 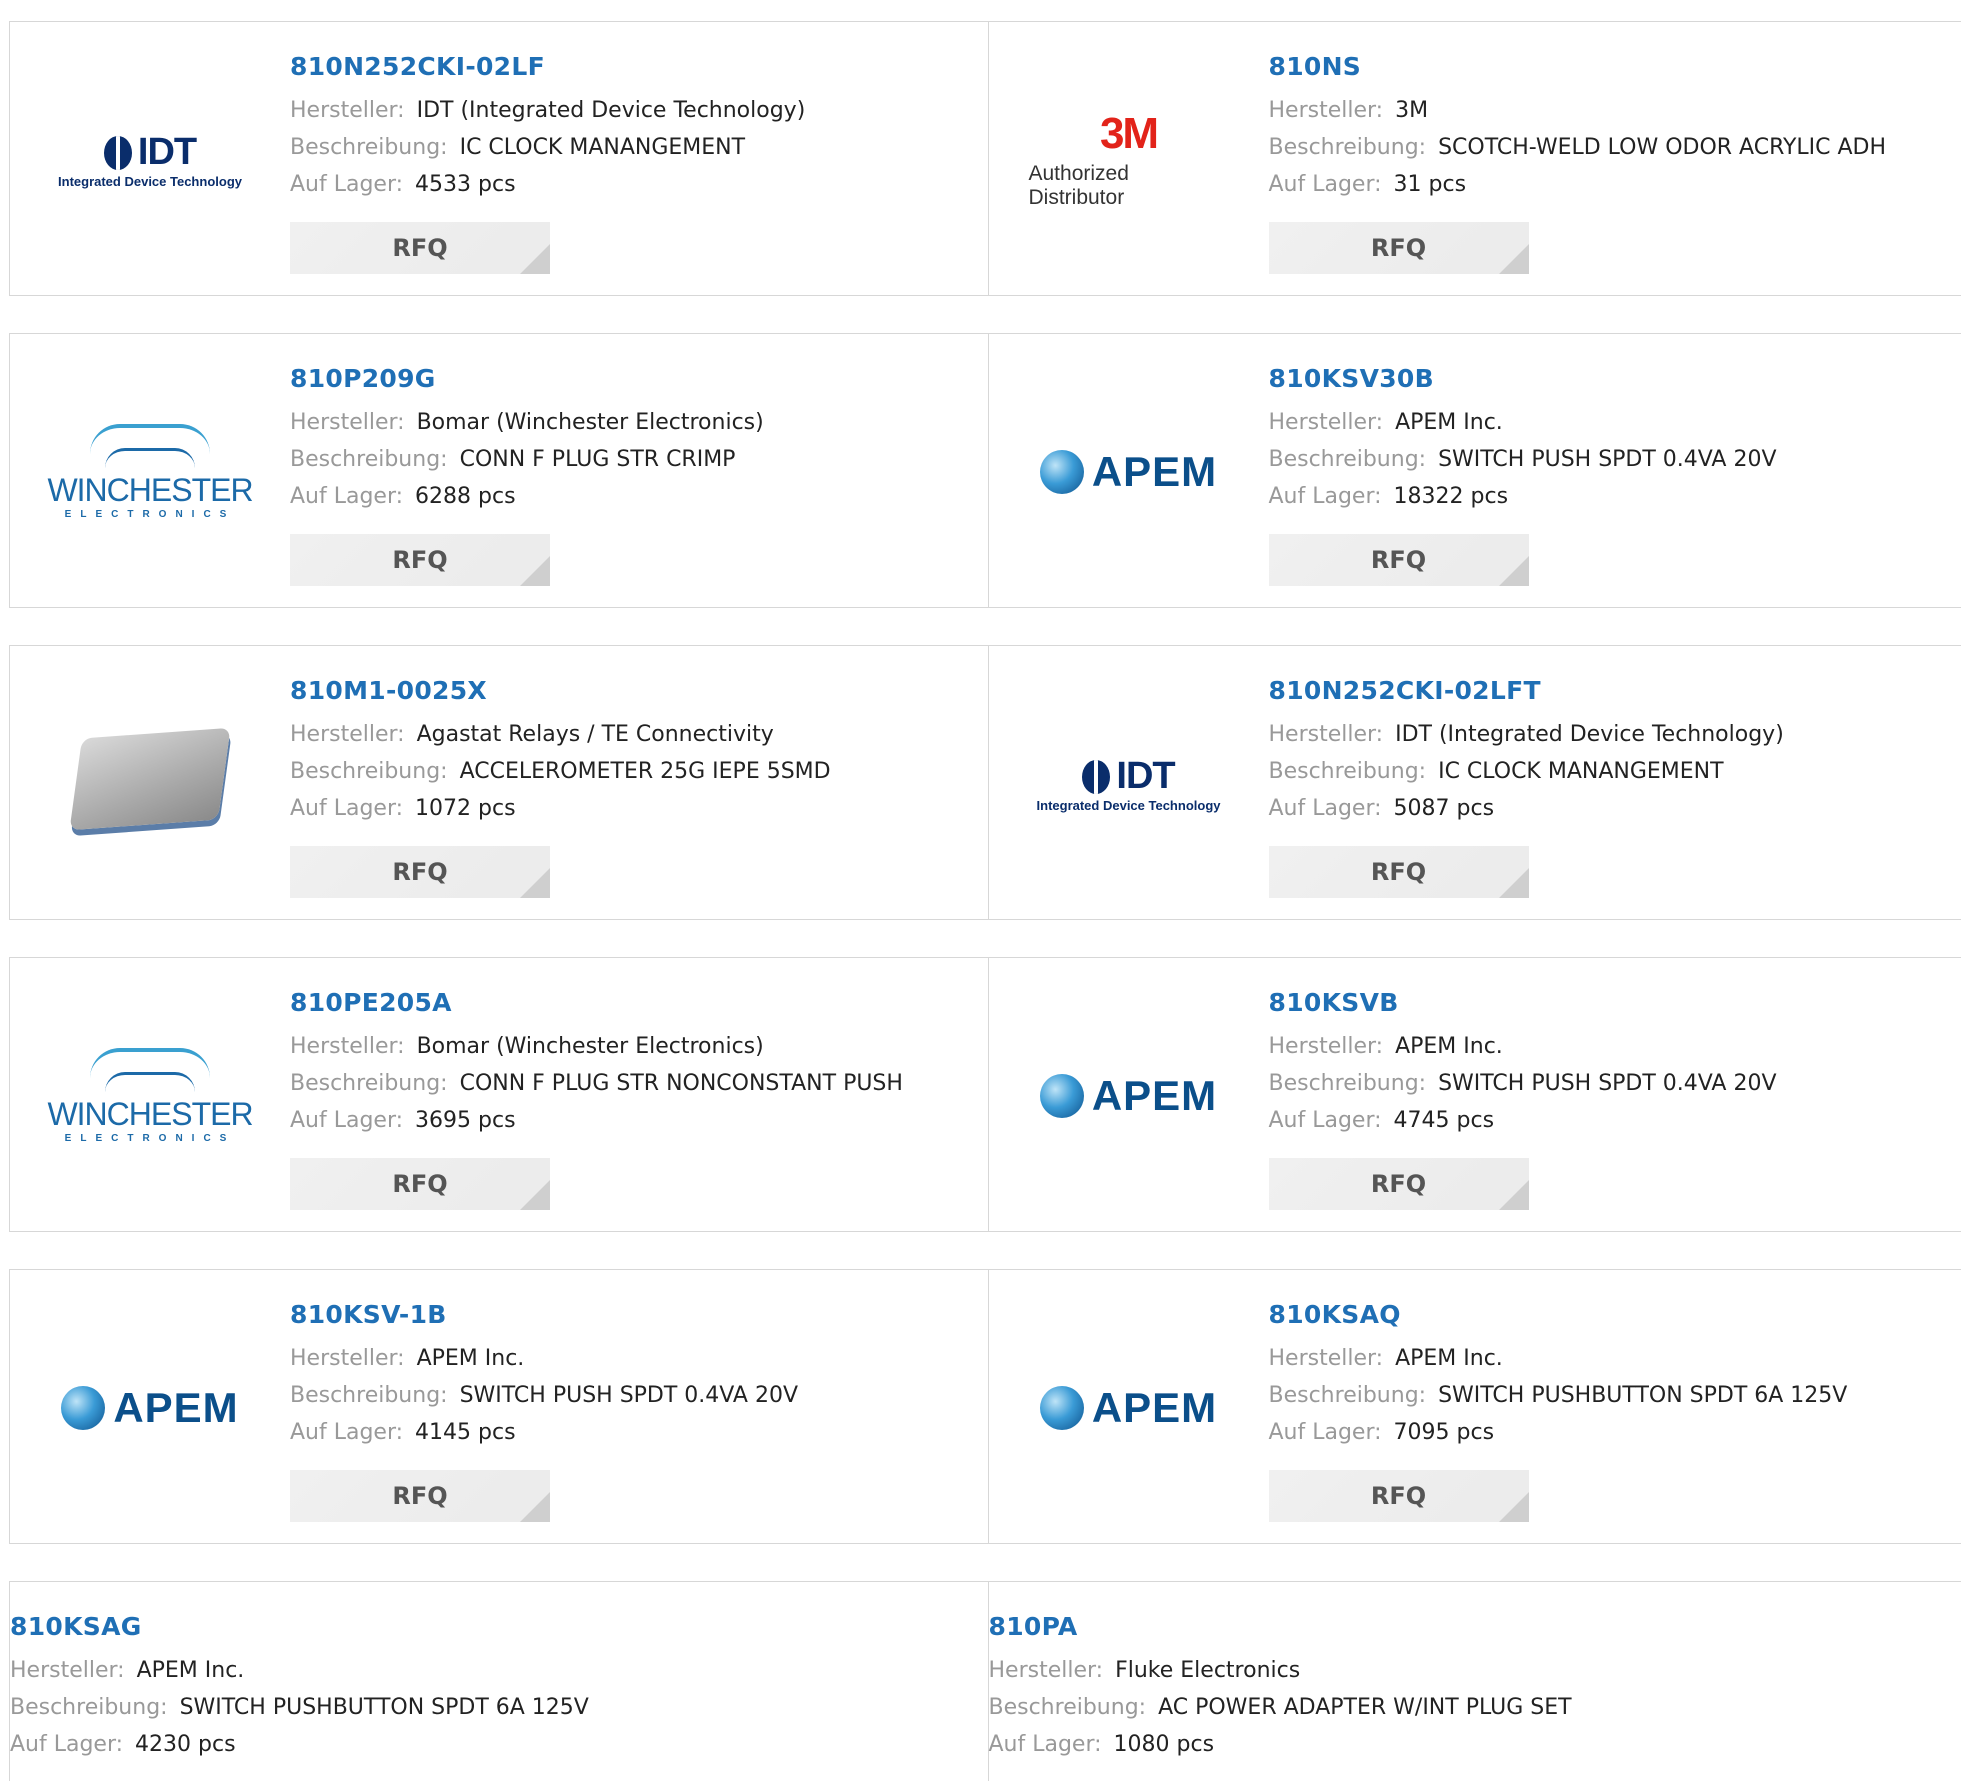 I want to click on part-number-link: 810KSV30B, so click(x=1523, y=384).